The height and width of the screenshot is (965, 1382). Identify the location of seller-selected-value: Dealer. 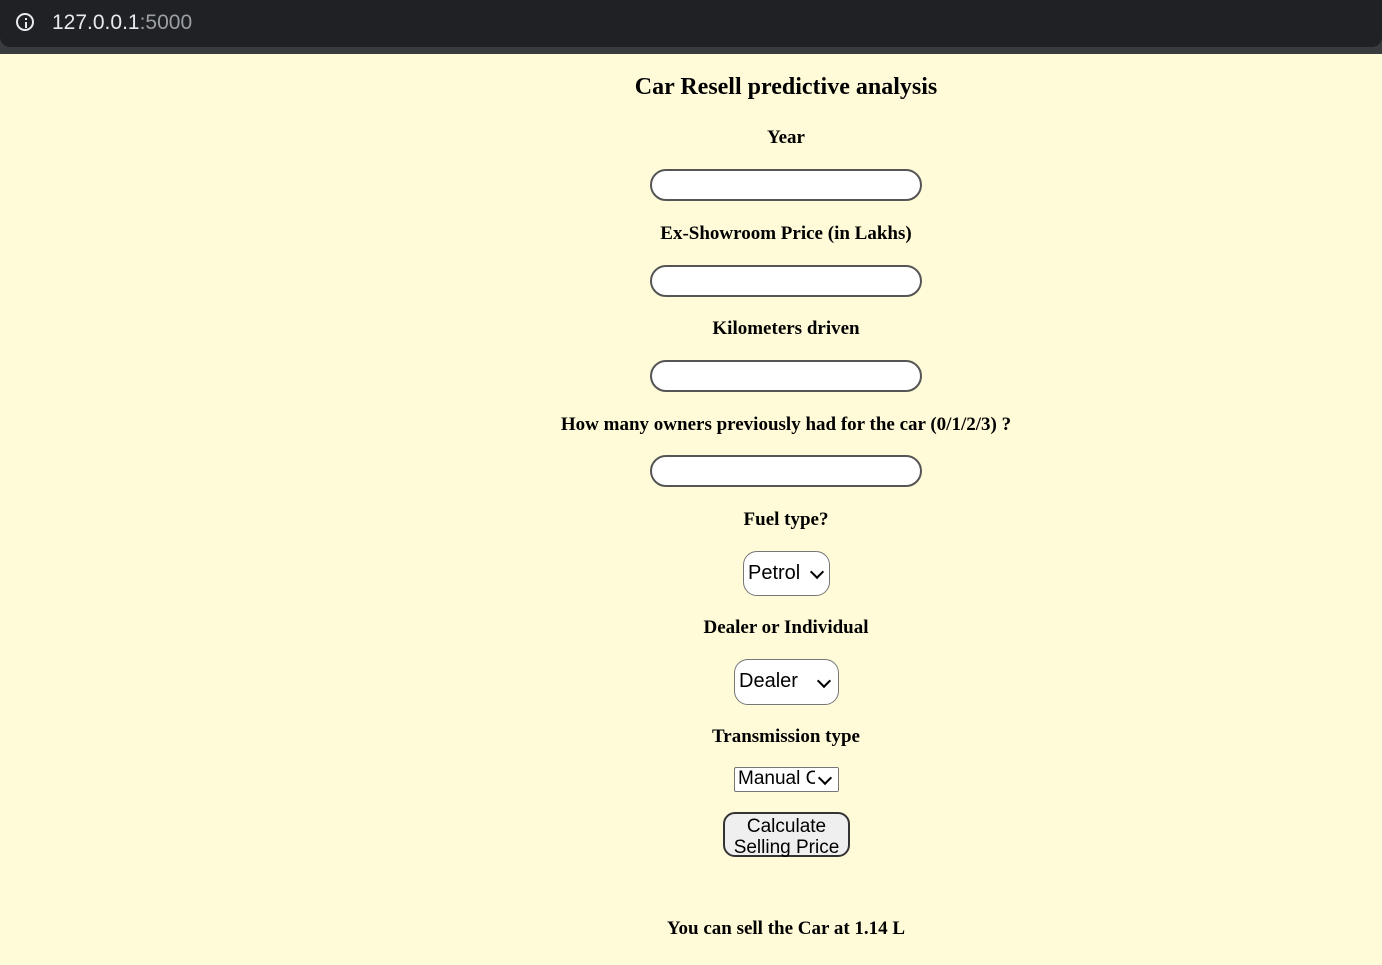
(768, 681).